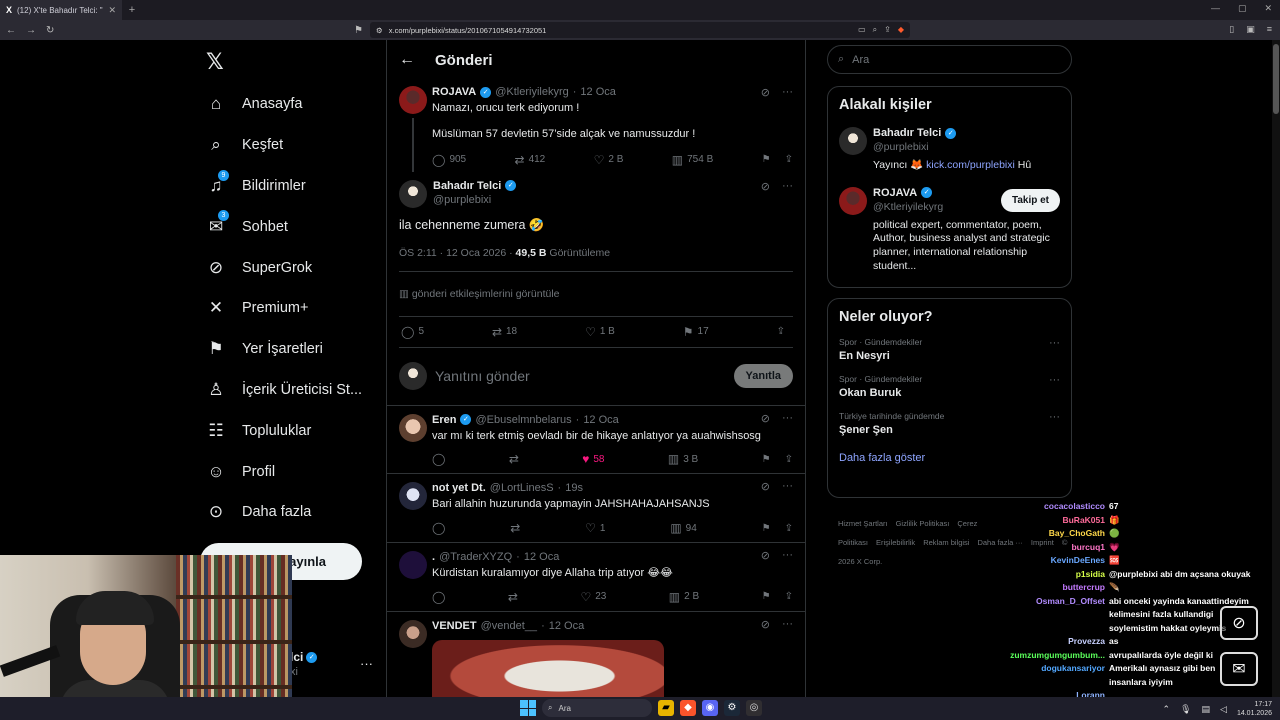  I want to click on author-handle: @Ebuselmnbelarus, so click(523, 420).